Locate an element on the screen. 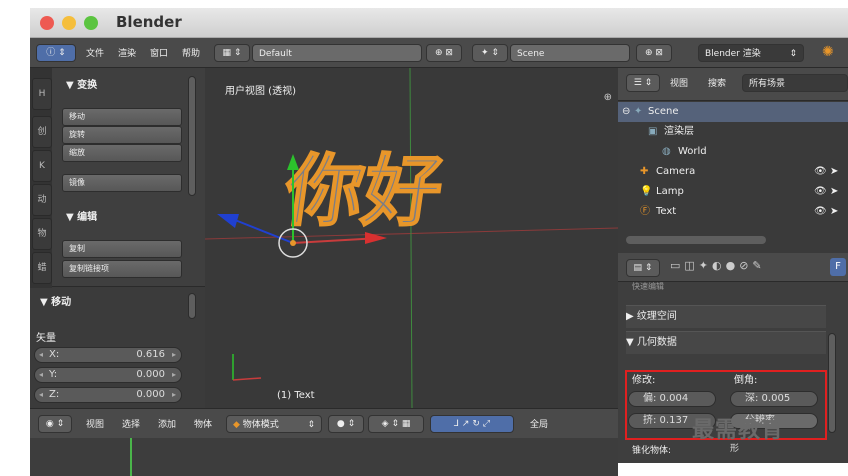 This screenshot has width=848, height=476. object-mode-icon: ◆ is located at coordinates (236, 425).